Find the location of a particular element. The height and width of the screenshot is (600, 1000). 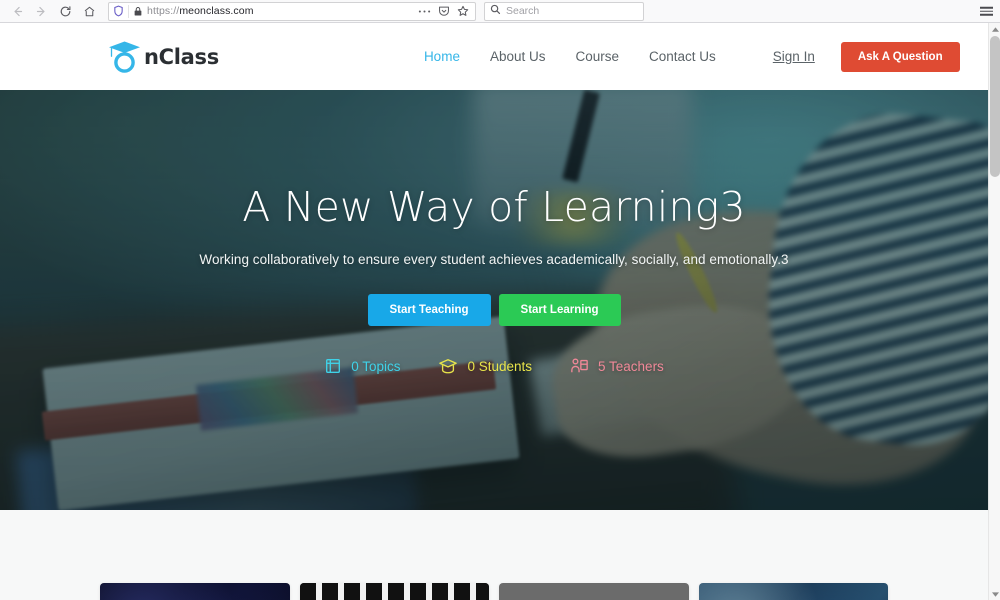

home-button is located at coordinates (89, 11).